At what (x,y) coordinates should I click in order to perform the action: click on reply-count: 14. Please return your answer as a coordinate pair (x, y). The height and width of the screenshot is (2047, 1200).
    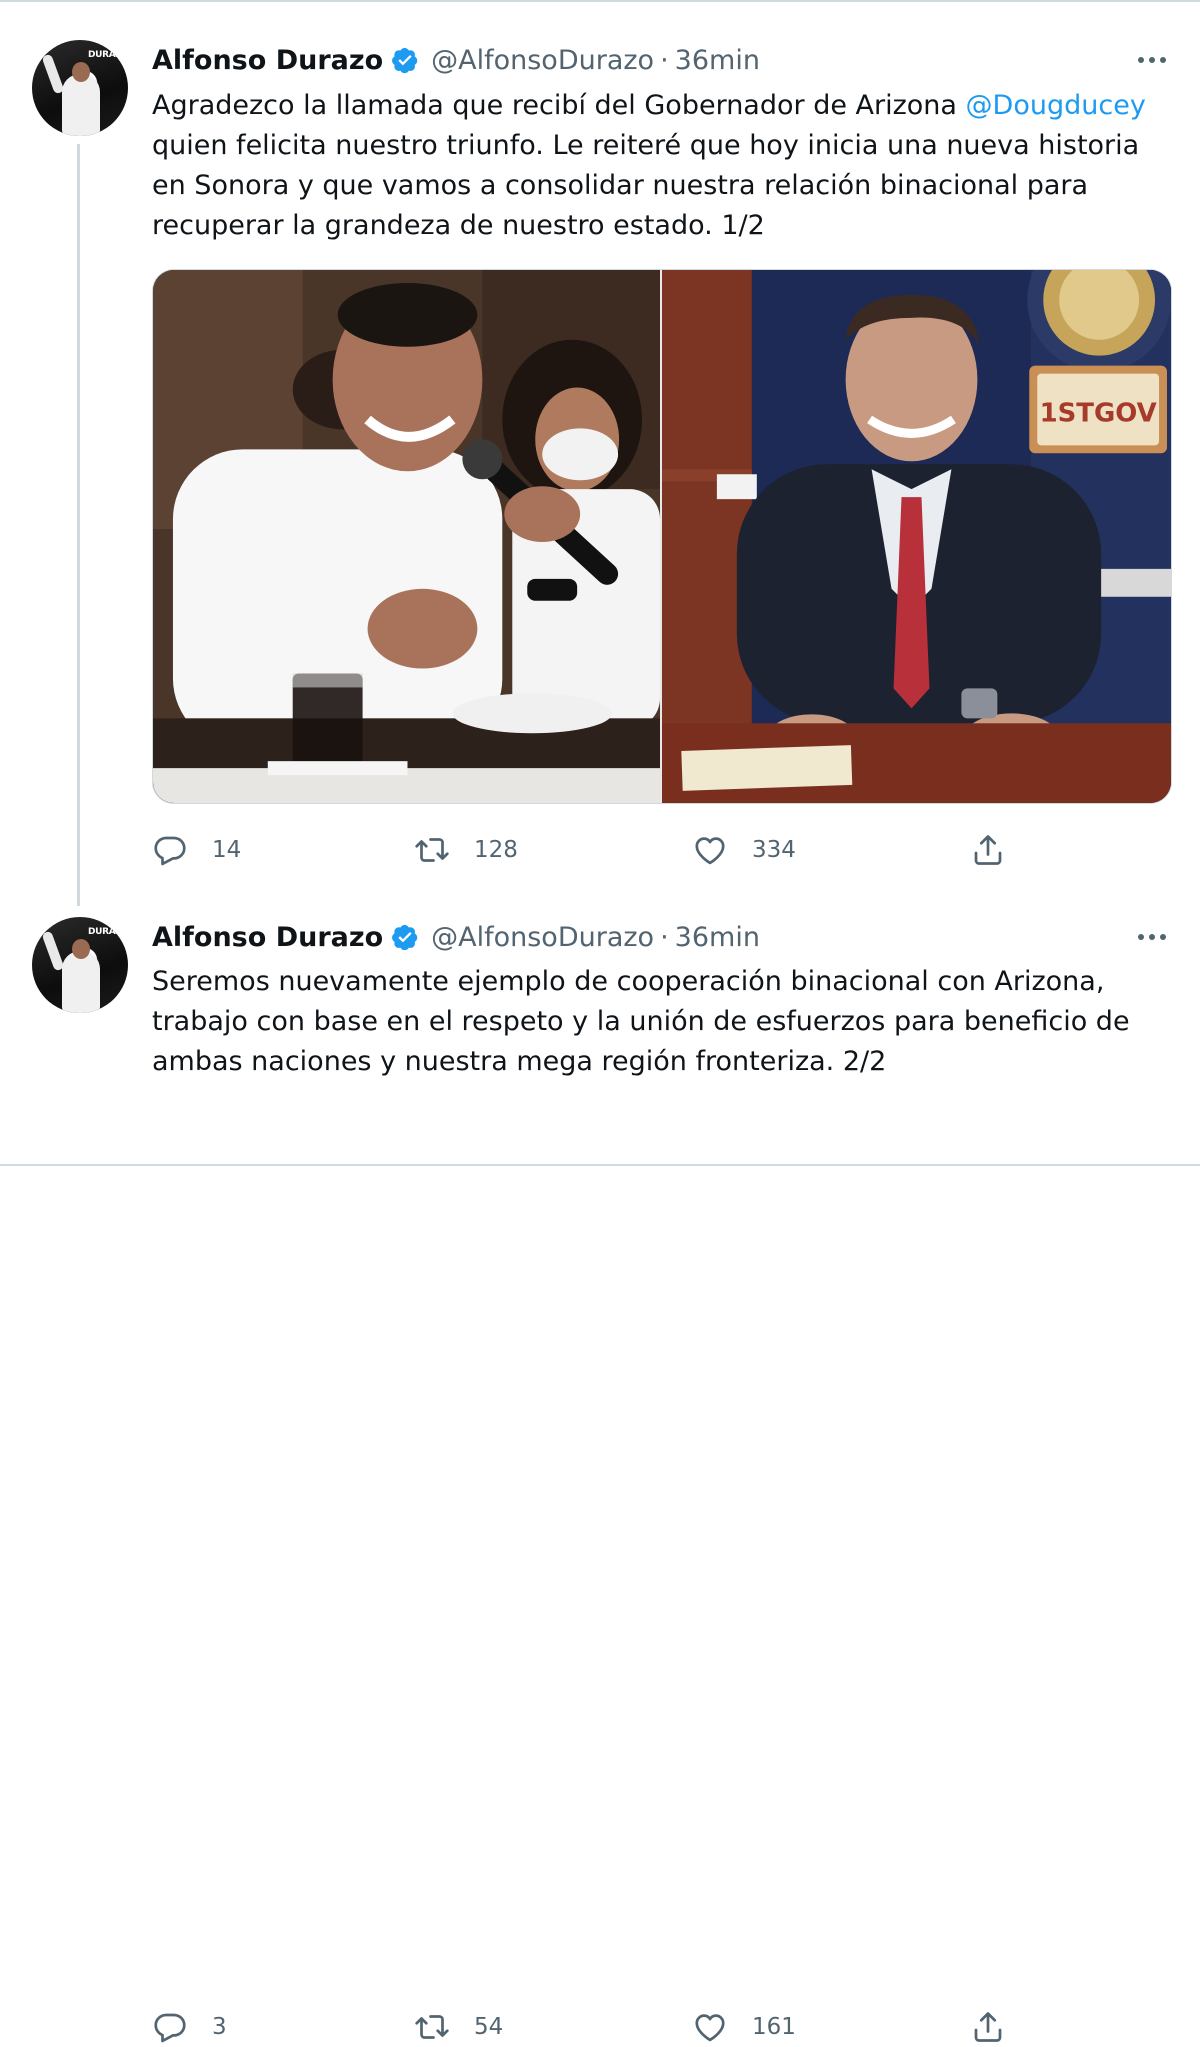
    Looking at the image, I should click on (227, 850).